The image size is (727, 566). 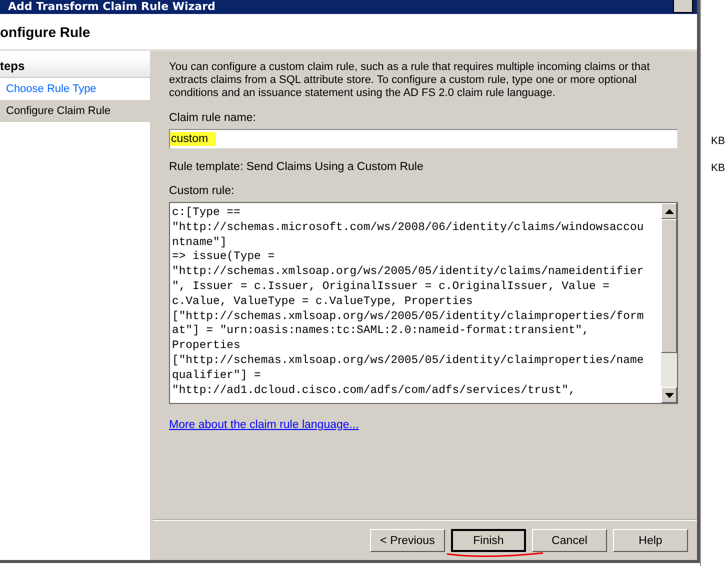 I want to click on wizard-button: Help, so click(x=650, y=540).